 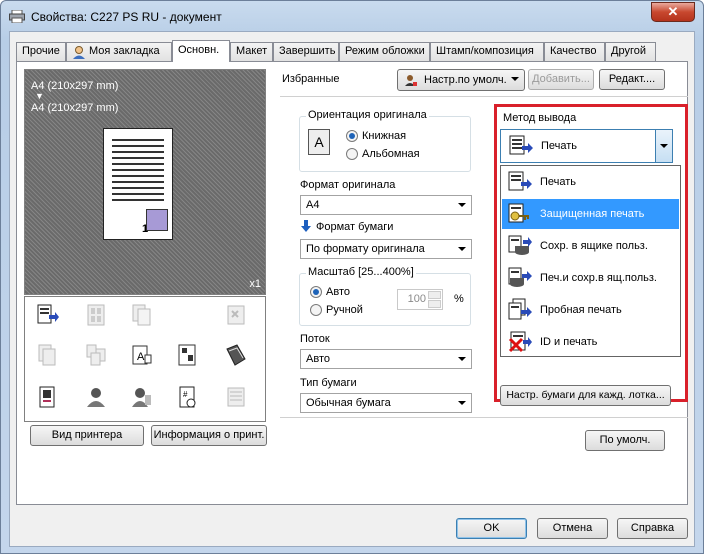 I want to click on defaults-button: По умолч., so click(x=625, y=440).